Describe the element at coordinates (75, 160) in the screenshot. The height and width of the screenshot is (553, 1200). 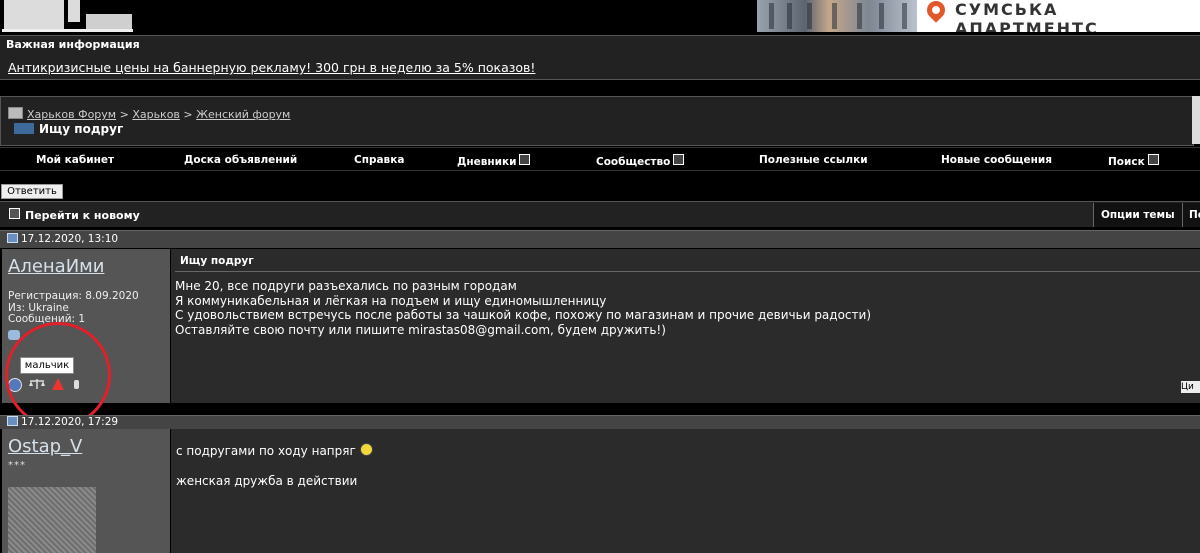
I see `menu-my-cabinet: Мой кабинет` at that location.